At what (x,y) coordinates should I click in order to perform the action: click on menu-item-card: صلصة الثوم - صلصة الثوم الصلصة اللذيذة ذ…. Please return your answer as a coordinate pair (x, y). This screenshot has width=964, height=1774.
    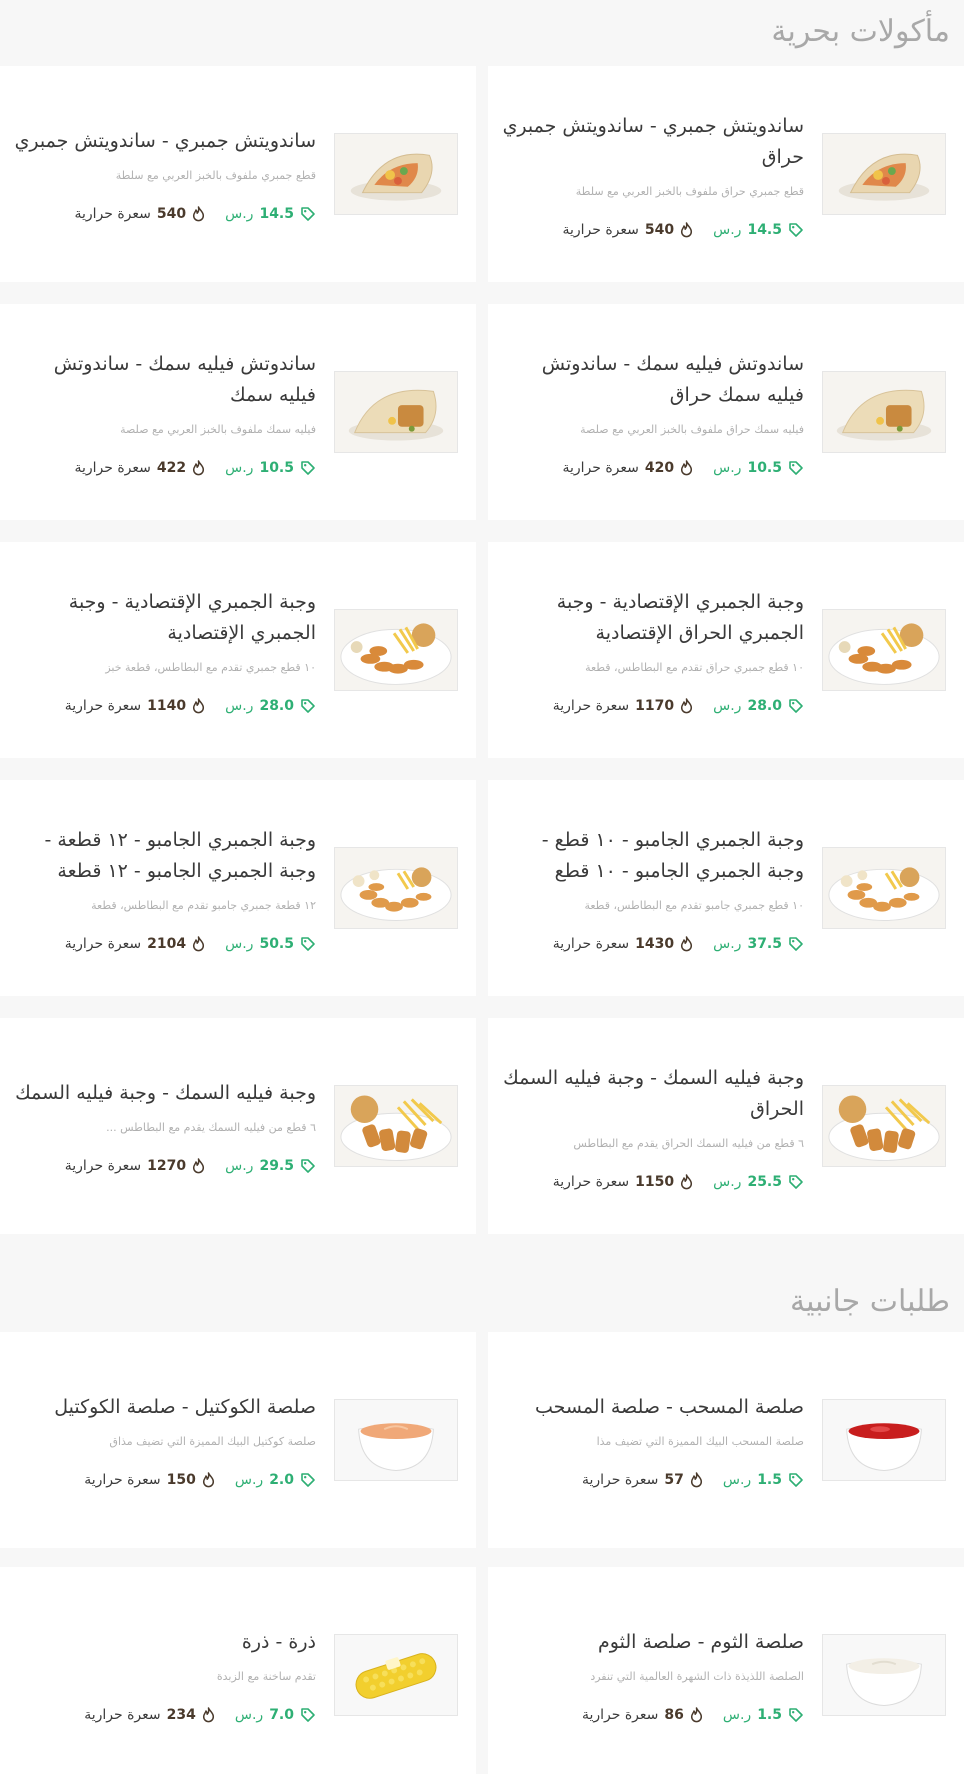
    Looking at the image, I should click on (726, 1670).